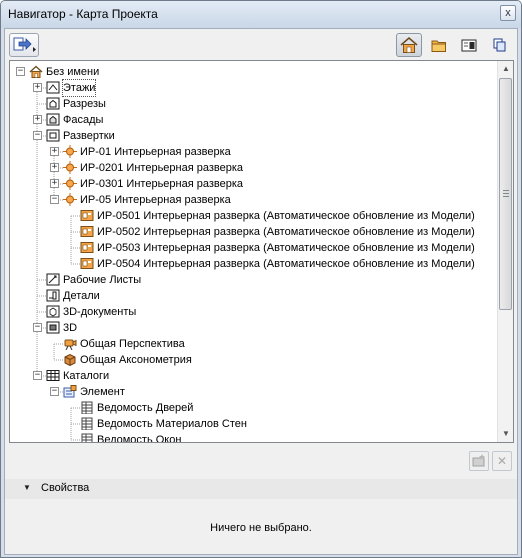  I want to click on view-options-button, so click(24, 45).